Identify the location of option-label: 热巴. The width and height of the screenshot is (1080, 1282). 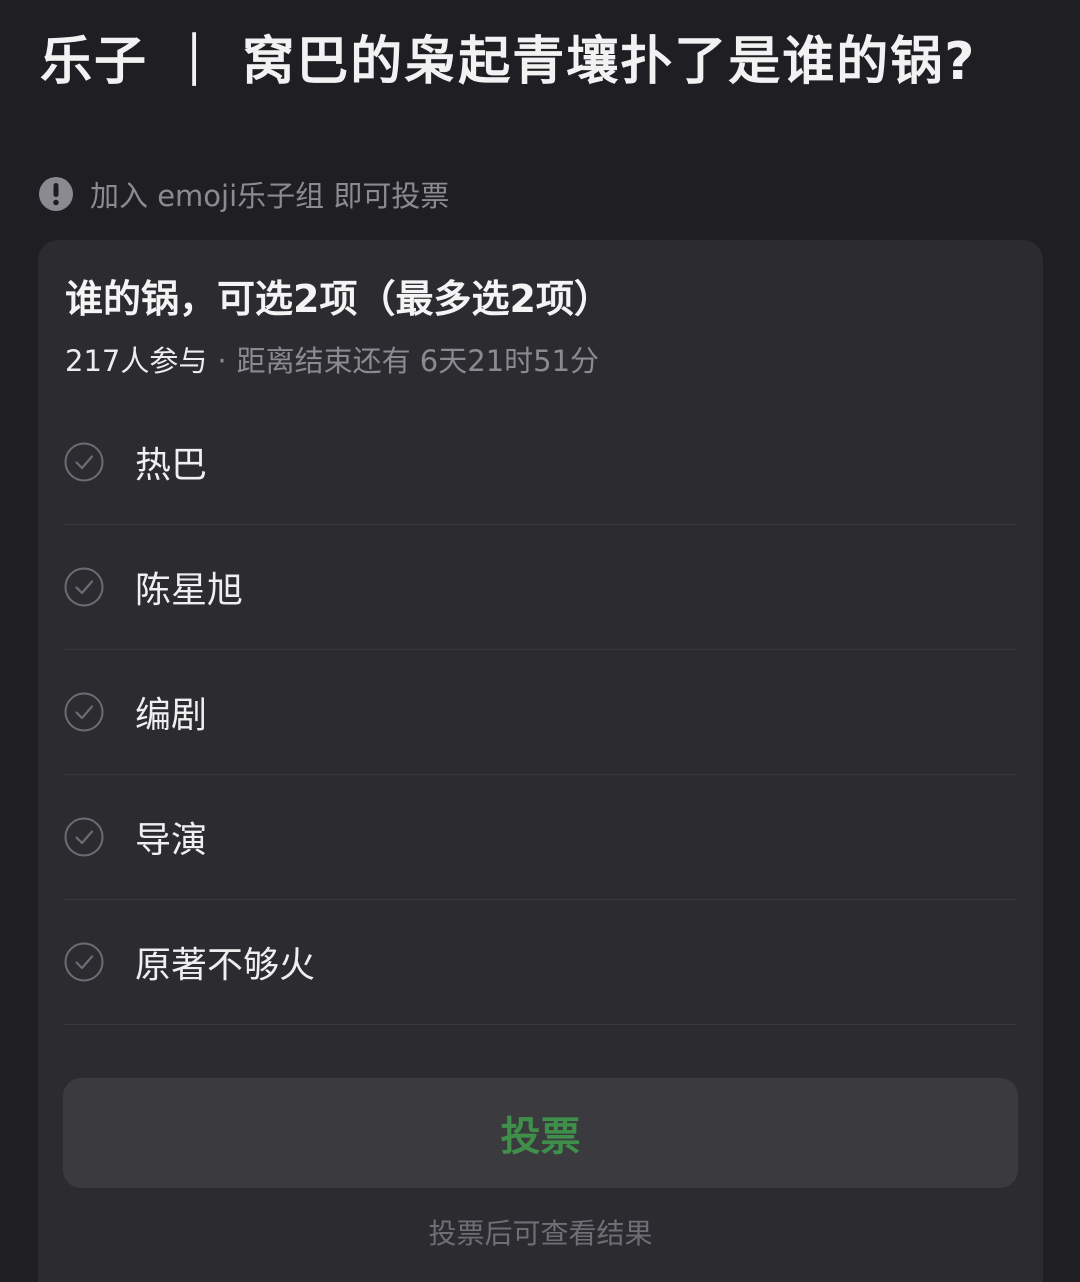
(171, 465).